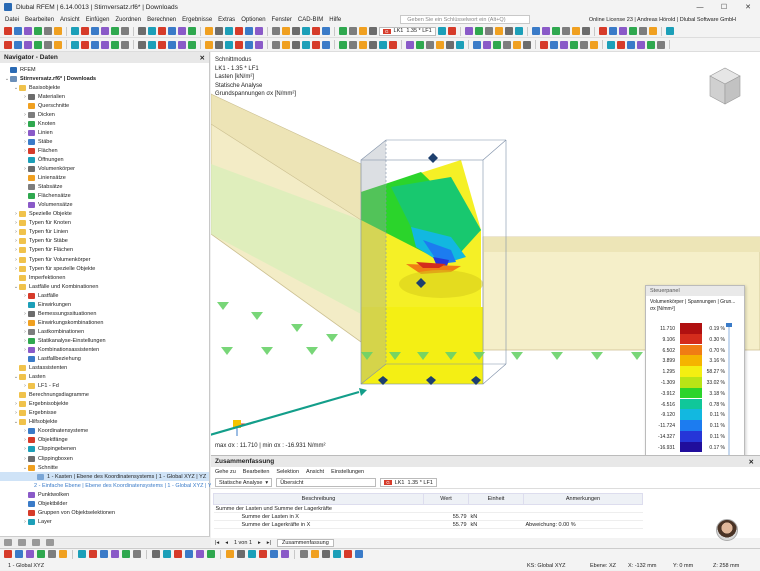 The height and width of the screenshot is (571, 760). Describe the element at coordinates (408, 482) in the screenshot. I see `summary-loadcase-select: G LK1 1.35 * LF1` at that location.